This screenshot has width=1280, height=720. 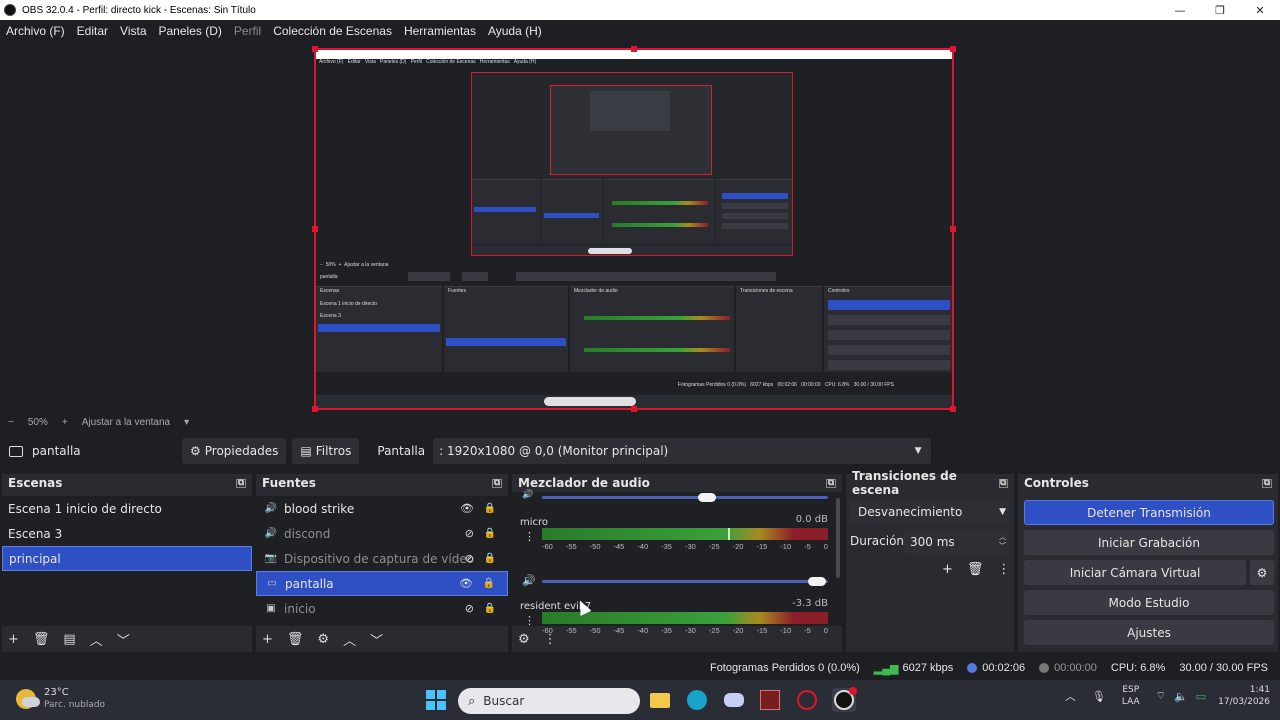 I want to click on speaker-icon: 🔈, so click(x=1181, y=696).